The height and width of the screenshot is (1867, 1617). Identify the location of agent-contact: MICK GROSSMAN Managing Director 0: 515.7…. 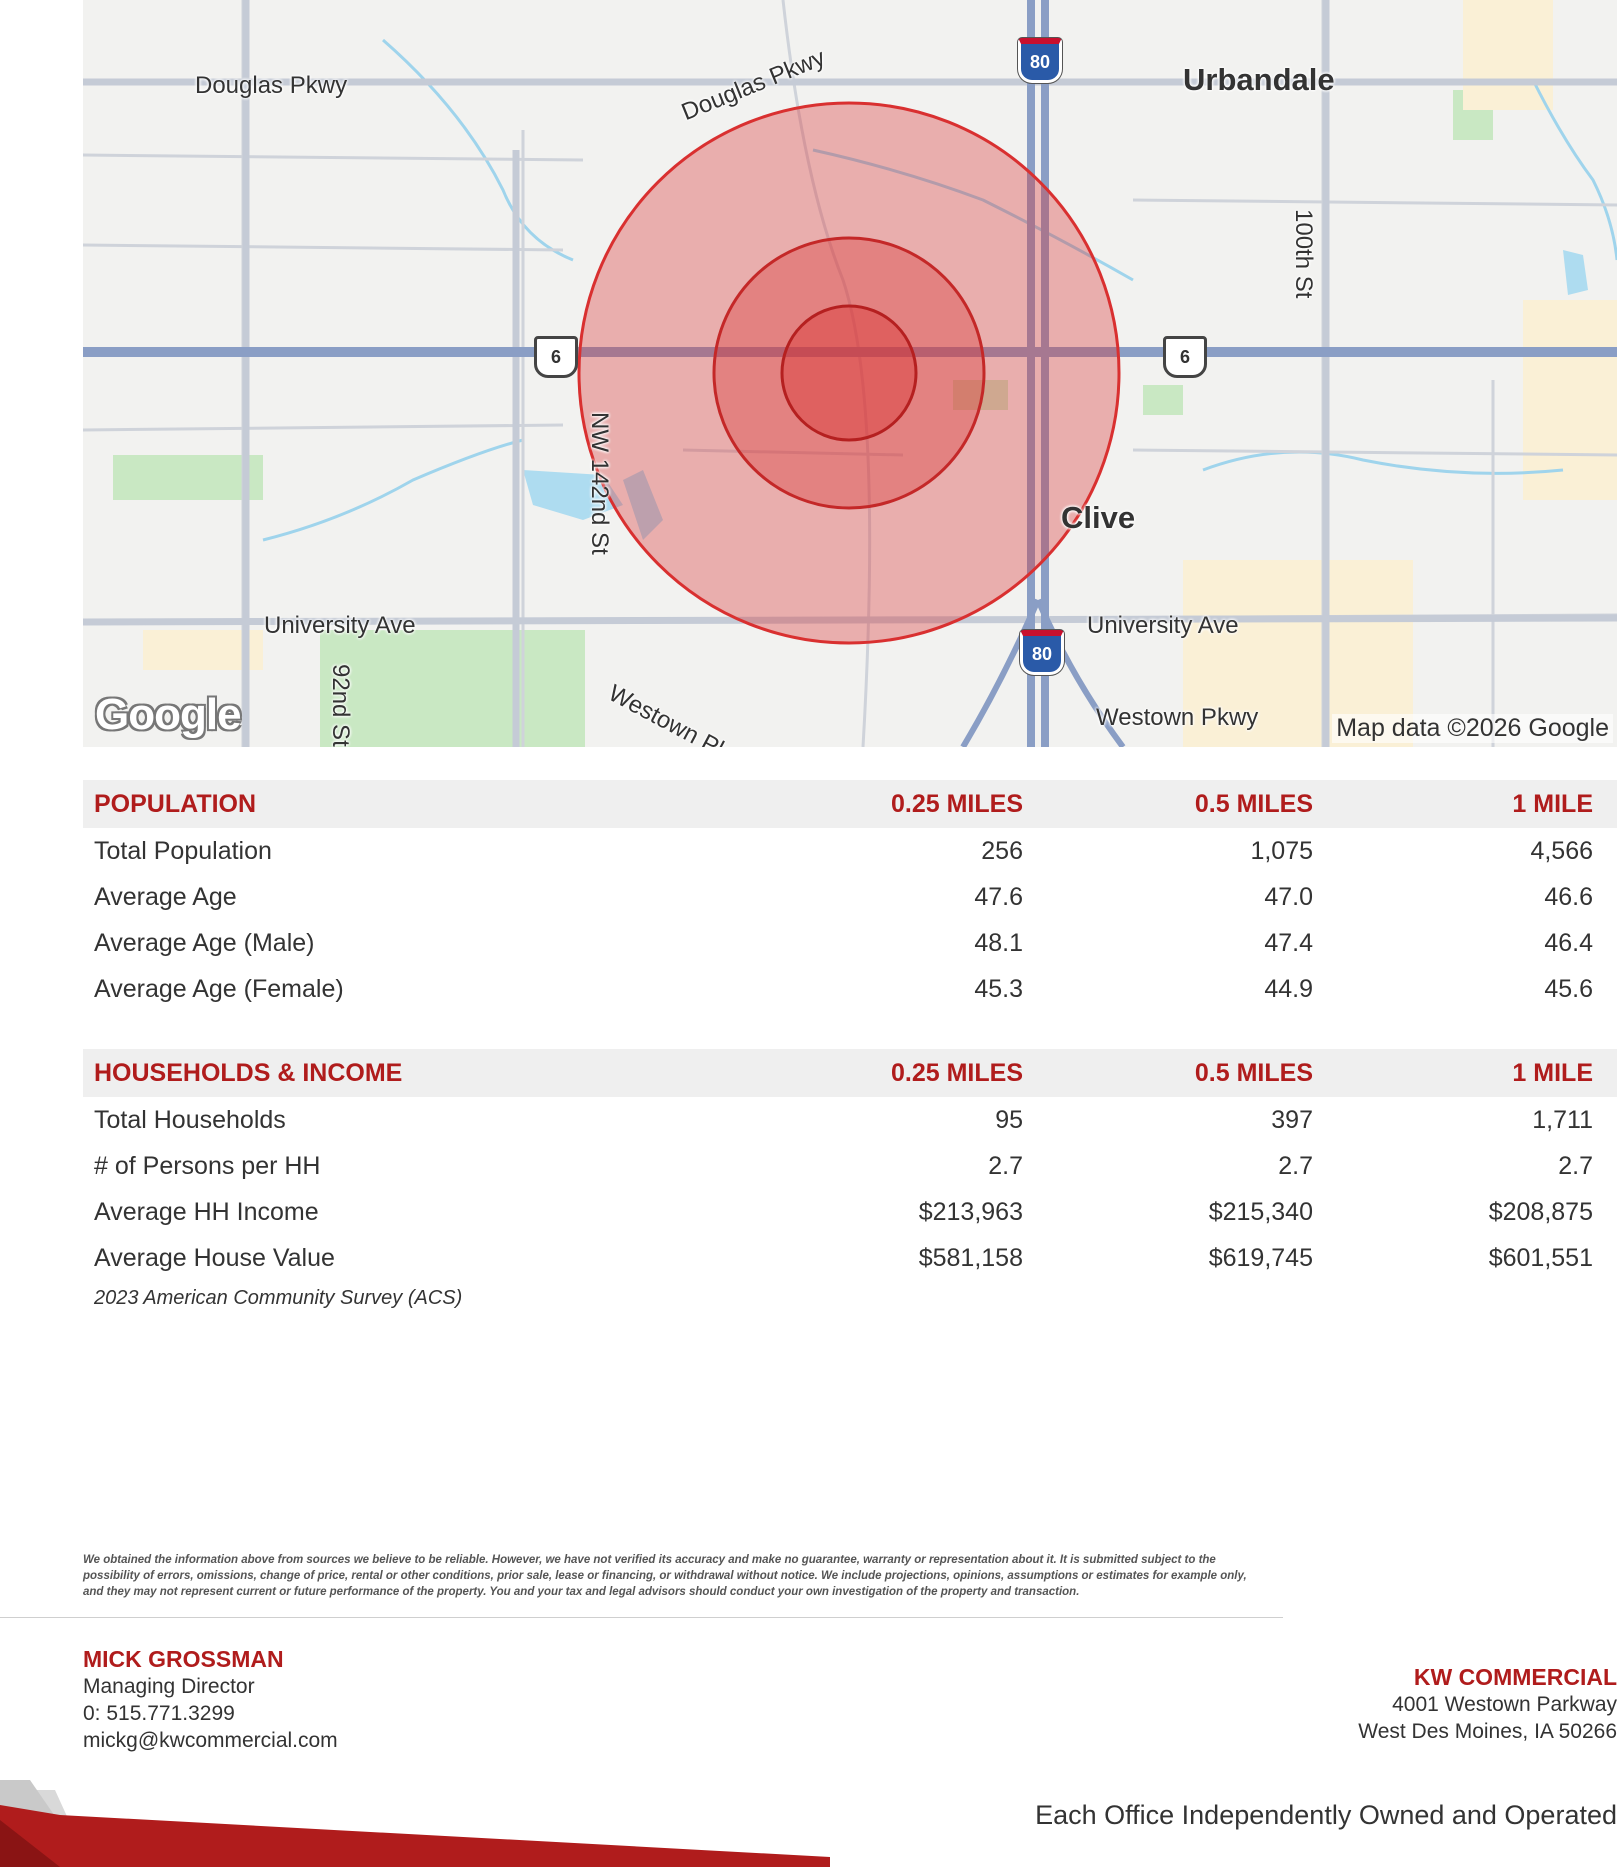
(210, 1700).